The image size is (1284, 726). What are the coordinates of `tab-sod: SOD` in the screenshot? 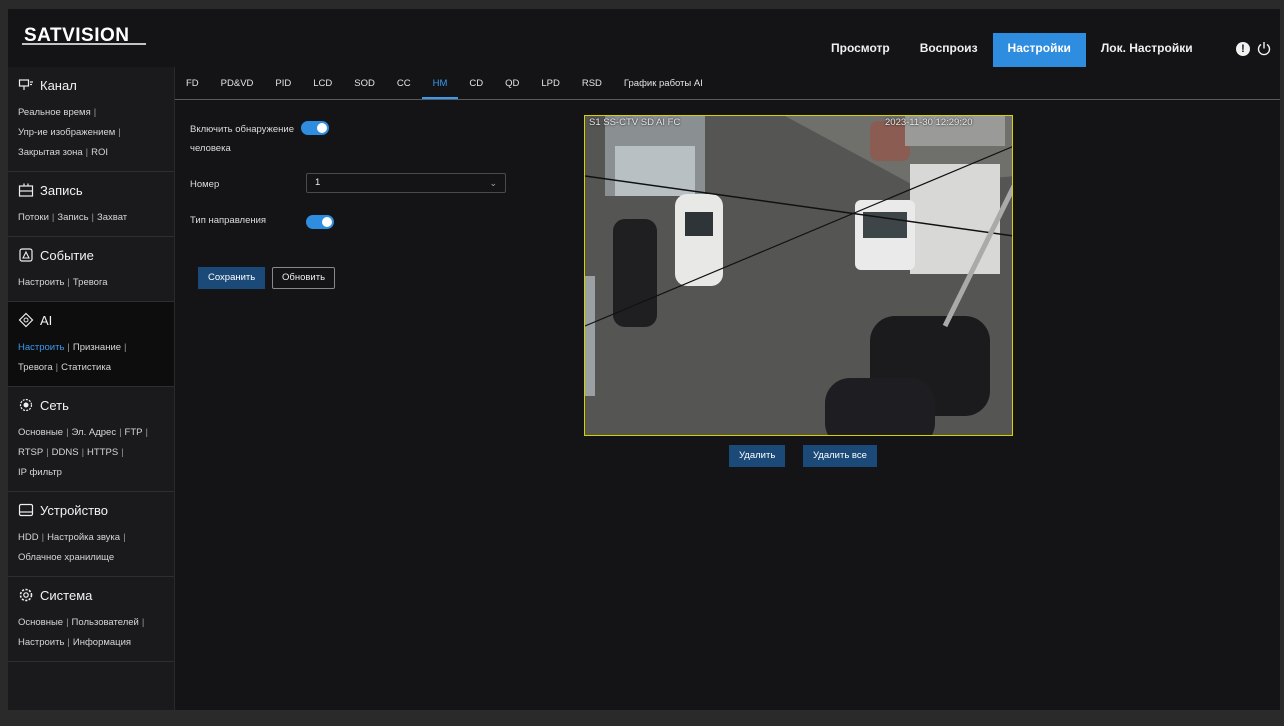 It's located at (364, 86).